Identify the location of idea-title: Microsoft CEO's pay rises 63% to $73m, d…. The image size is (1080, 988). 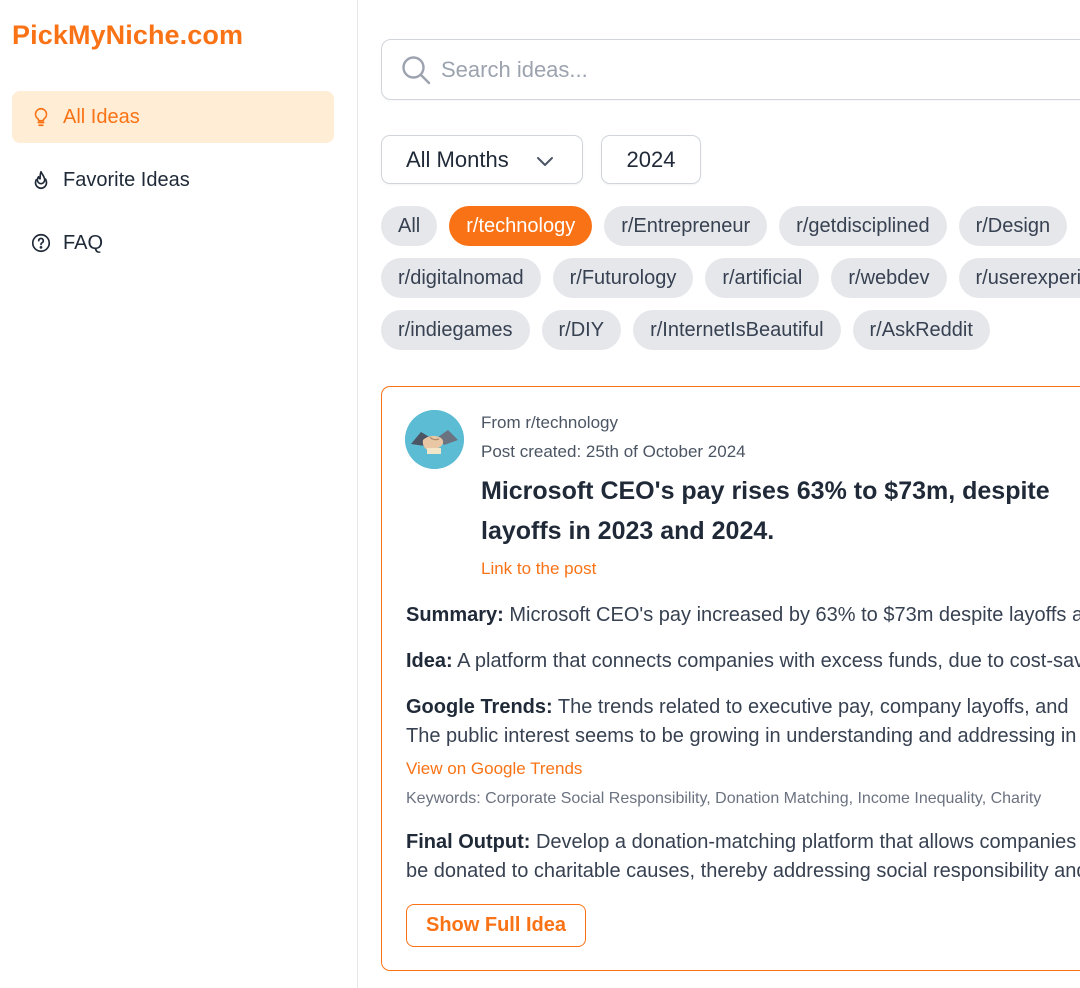
(765, 511).